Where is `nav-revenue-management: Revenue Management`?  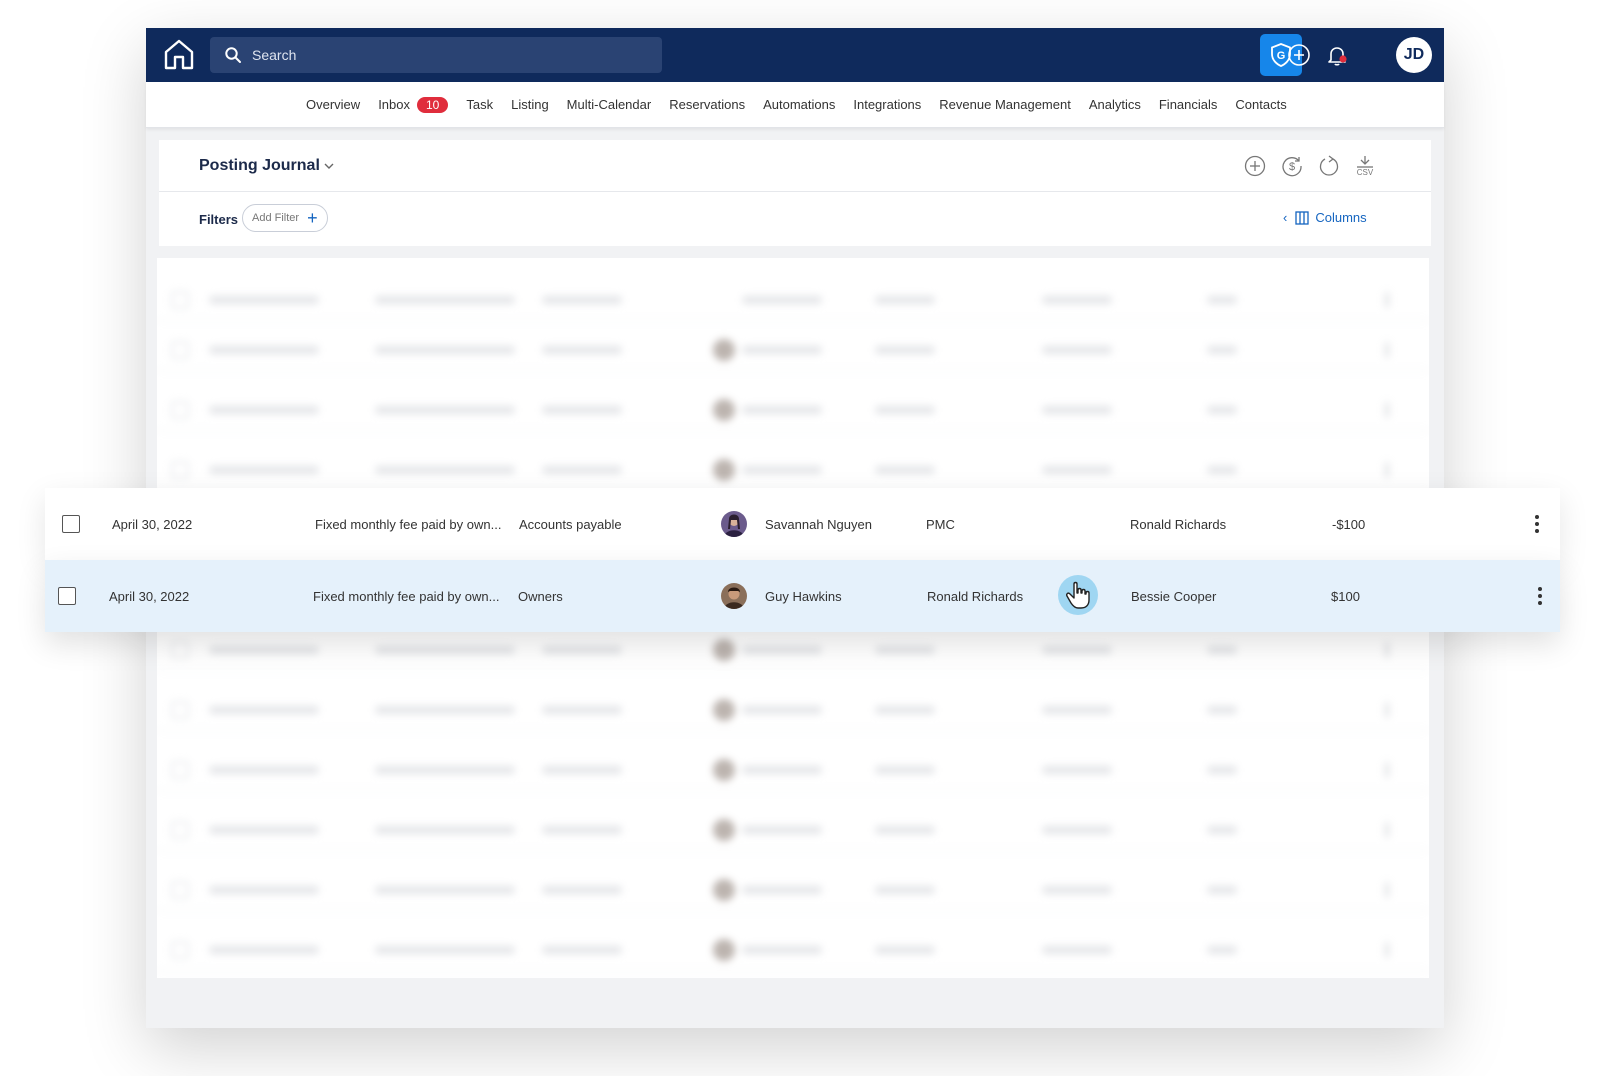 nav-revenue-management: Revenue Management is located at coordinates (1005, 104).